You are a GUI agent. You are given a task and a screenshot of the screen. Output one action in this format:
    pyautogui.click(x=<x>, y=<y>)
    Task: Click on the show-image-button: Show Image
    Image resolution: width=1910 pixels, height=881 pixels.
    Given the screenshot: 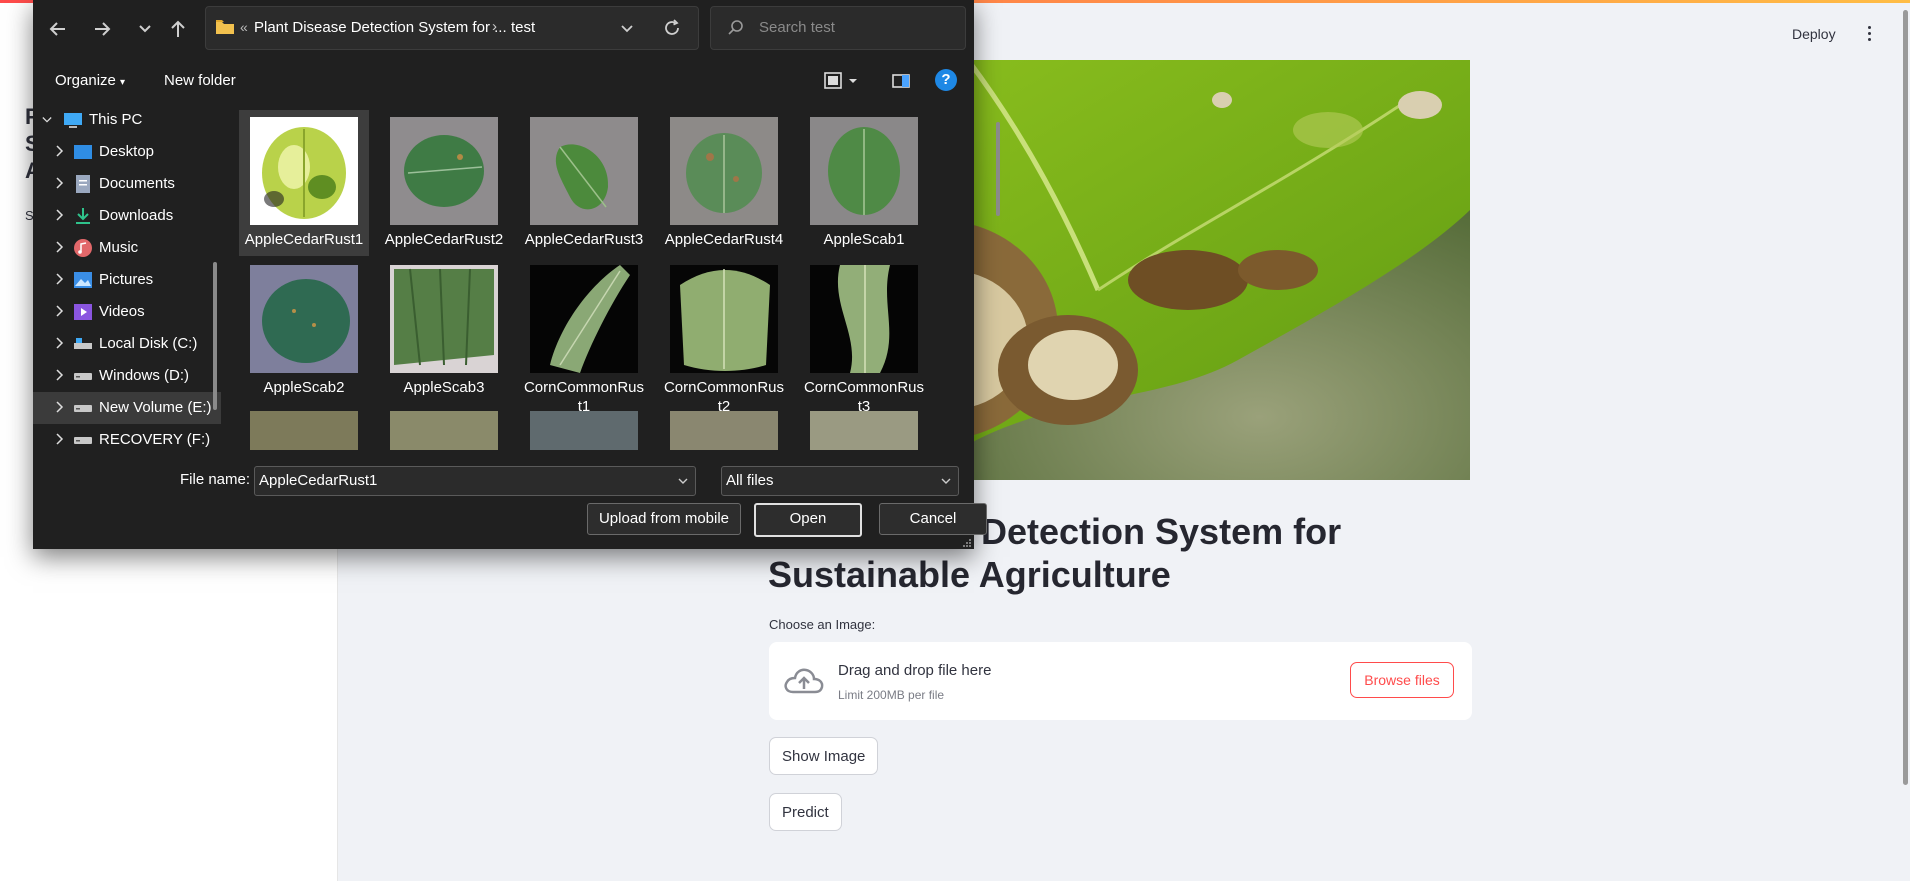 What is the action you would take?
    pyautogui.click(x=824, y=756)
    